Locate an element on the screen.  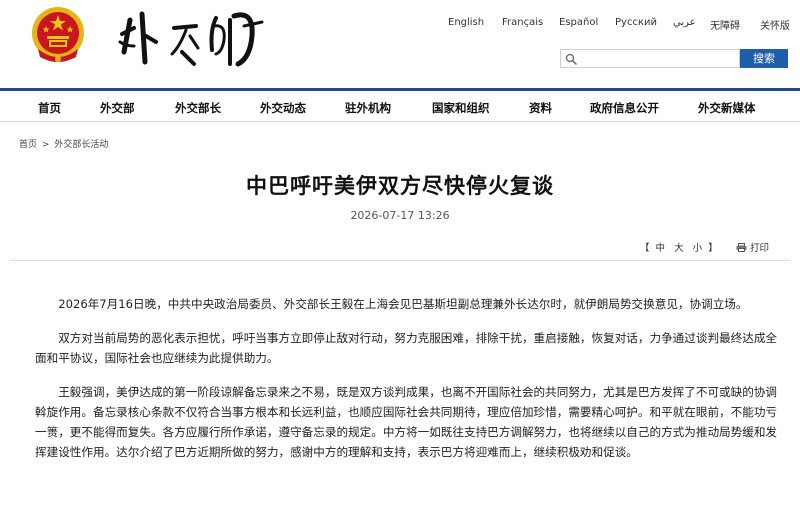
font-size-small-link: 小 is located at coordinates (698, 247).